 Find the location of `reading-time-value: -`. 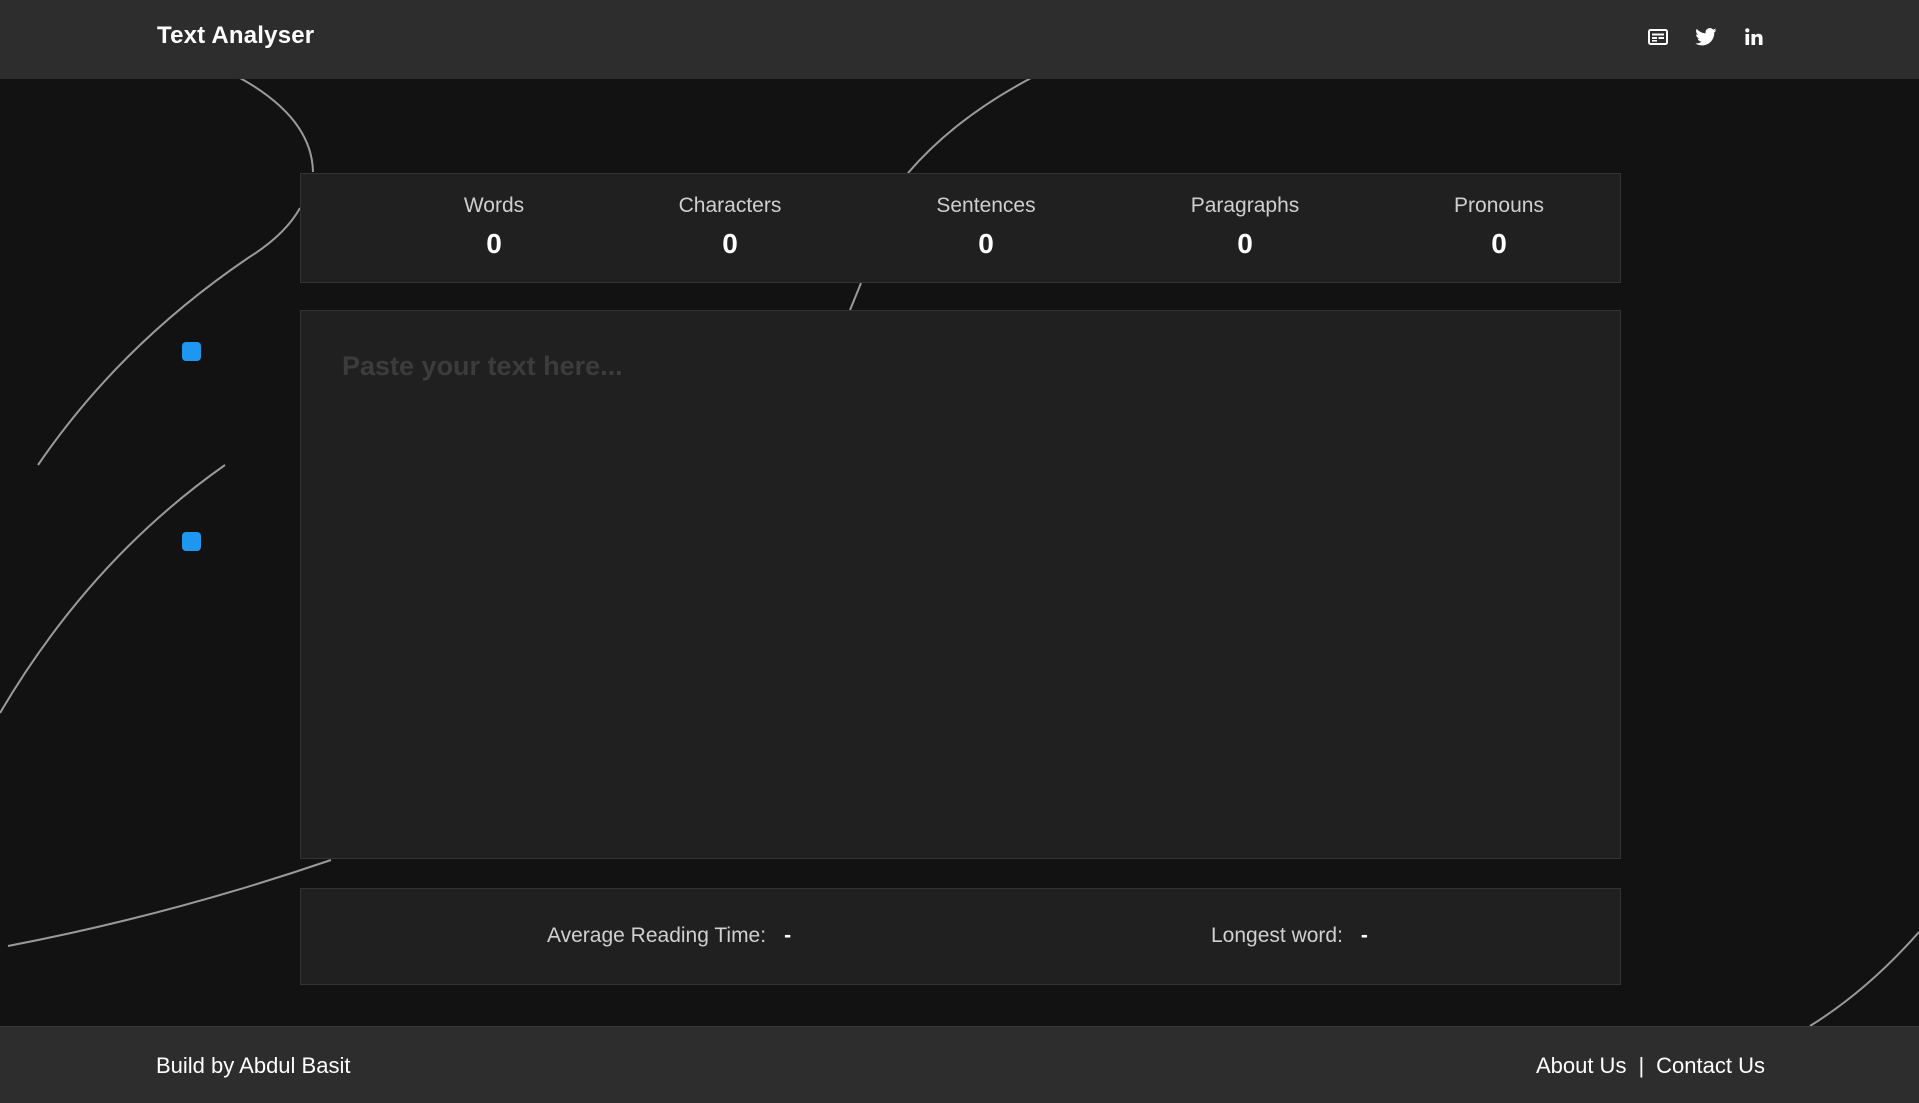

reading-time-value: - is located at coordinates (788, 935).